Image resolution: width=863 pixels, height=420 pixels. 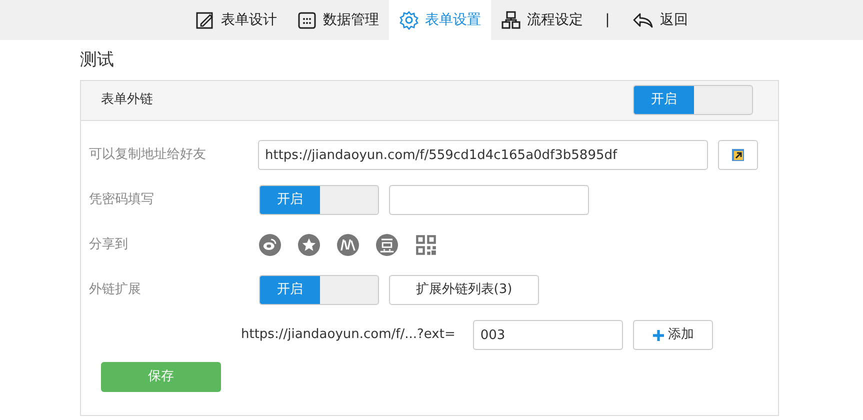 What do you see at coordinates (205, 20) in the screenshot?
I see `edit-icon` at bounding box center [205, 20].